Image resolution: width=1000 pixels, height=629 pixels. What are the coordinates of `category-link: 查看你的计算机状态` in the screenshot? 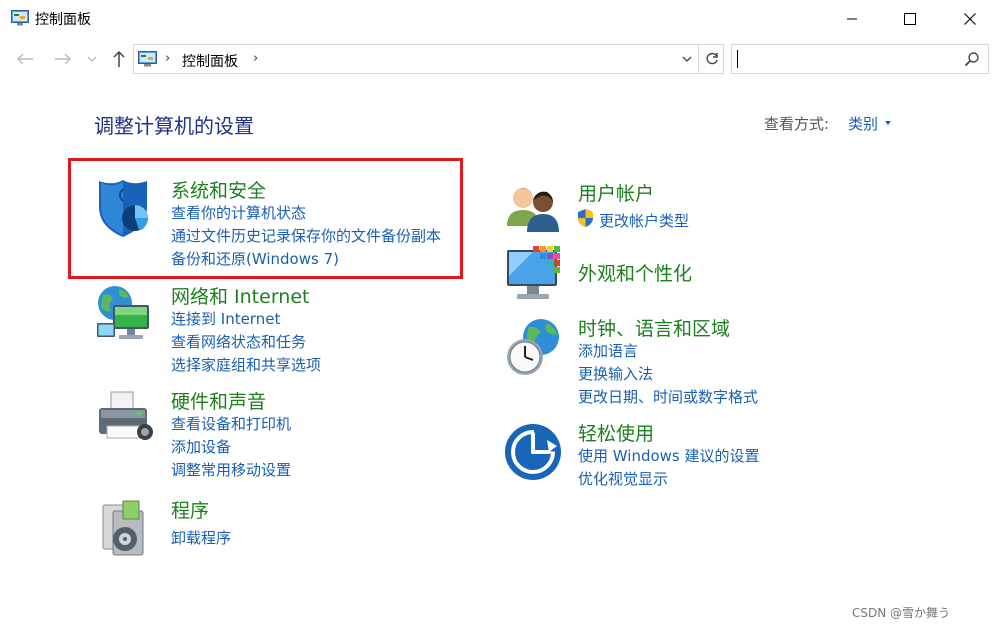 It's located at (238, 212).